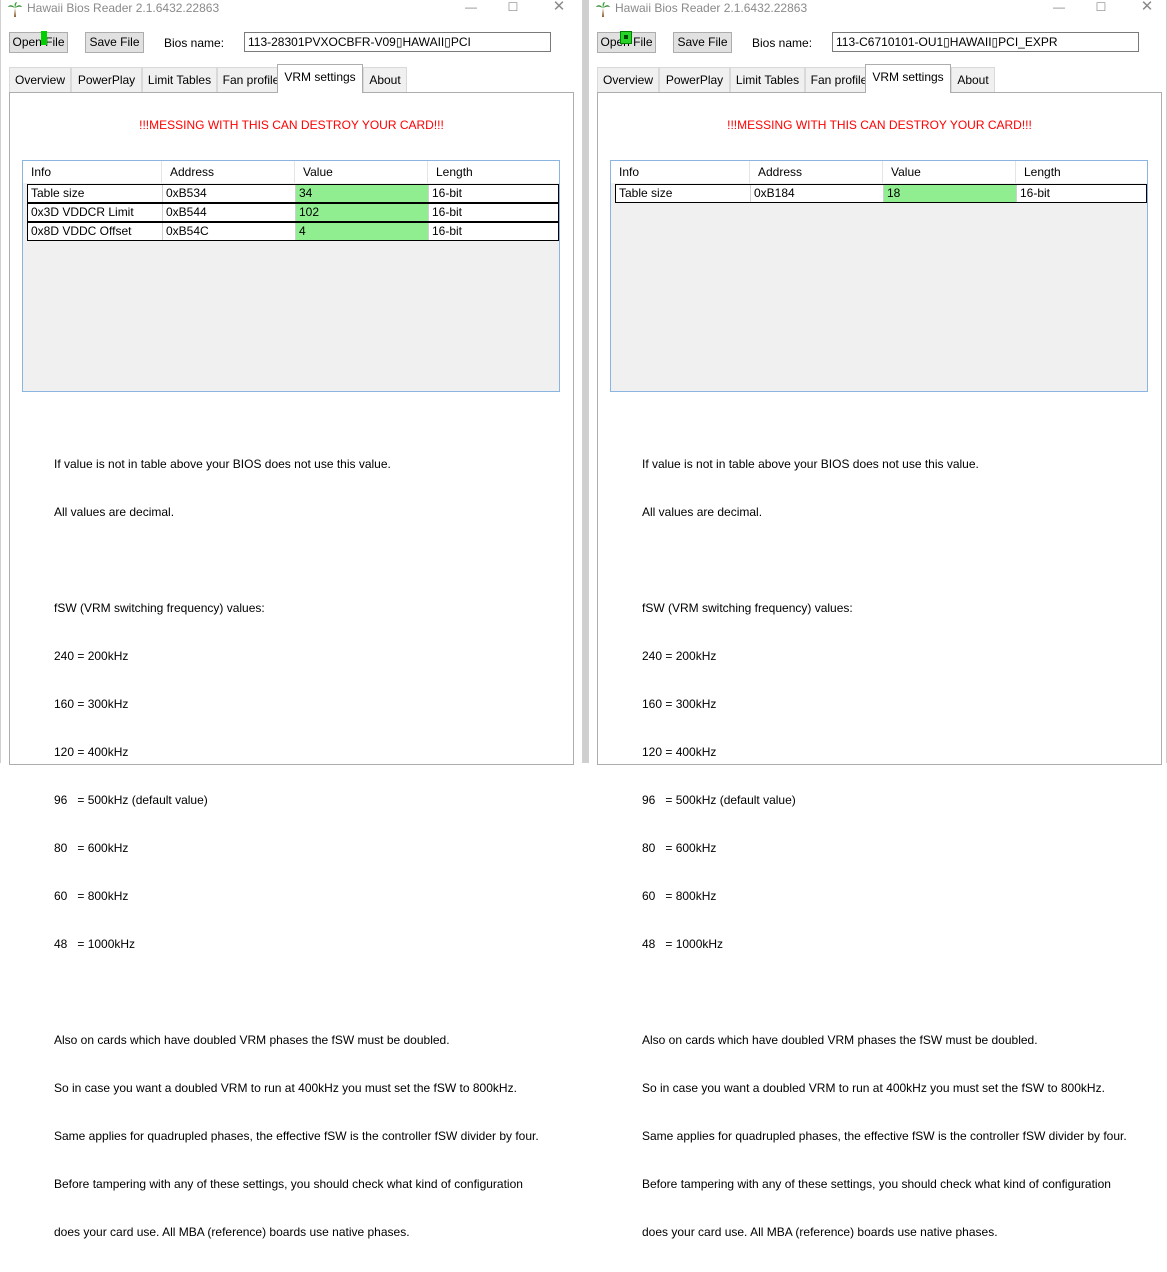 This screenshot has height=1272, width=1167. What do you see at coordinates (95, 212) in the screenshot?
I see `cell-info: 0x3D VDDCR Limit` at bounding box center [95, 212].